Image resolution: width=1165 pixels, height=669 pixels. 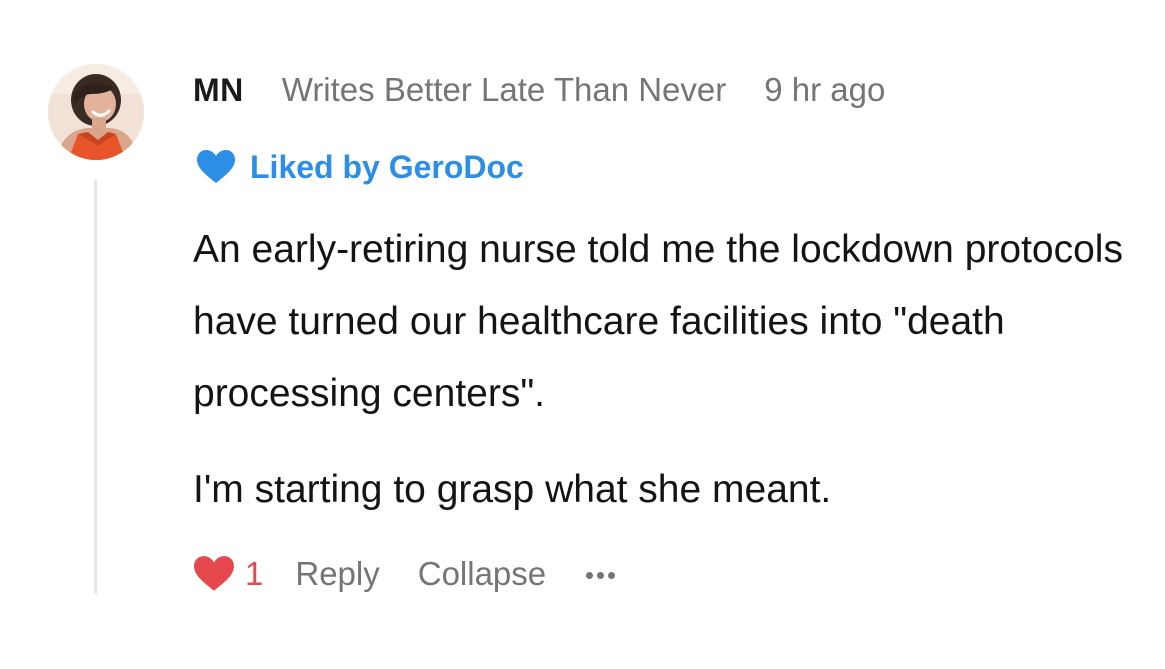 I want to click on avatar, so click(x=96, y=112).